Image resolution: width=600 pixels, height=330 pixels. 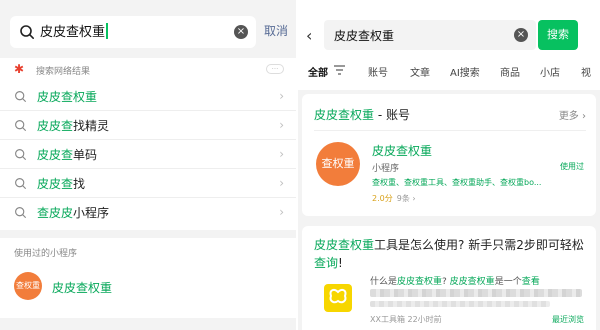 I want to click on recently-viewed-badge: 最近浏览, so click(x=568, y=319).